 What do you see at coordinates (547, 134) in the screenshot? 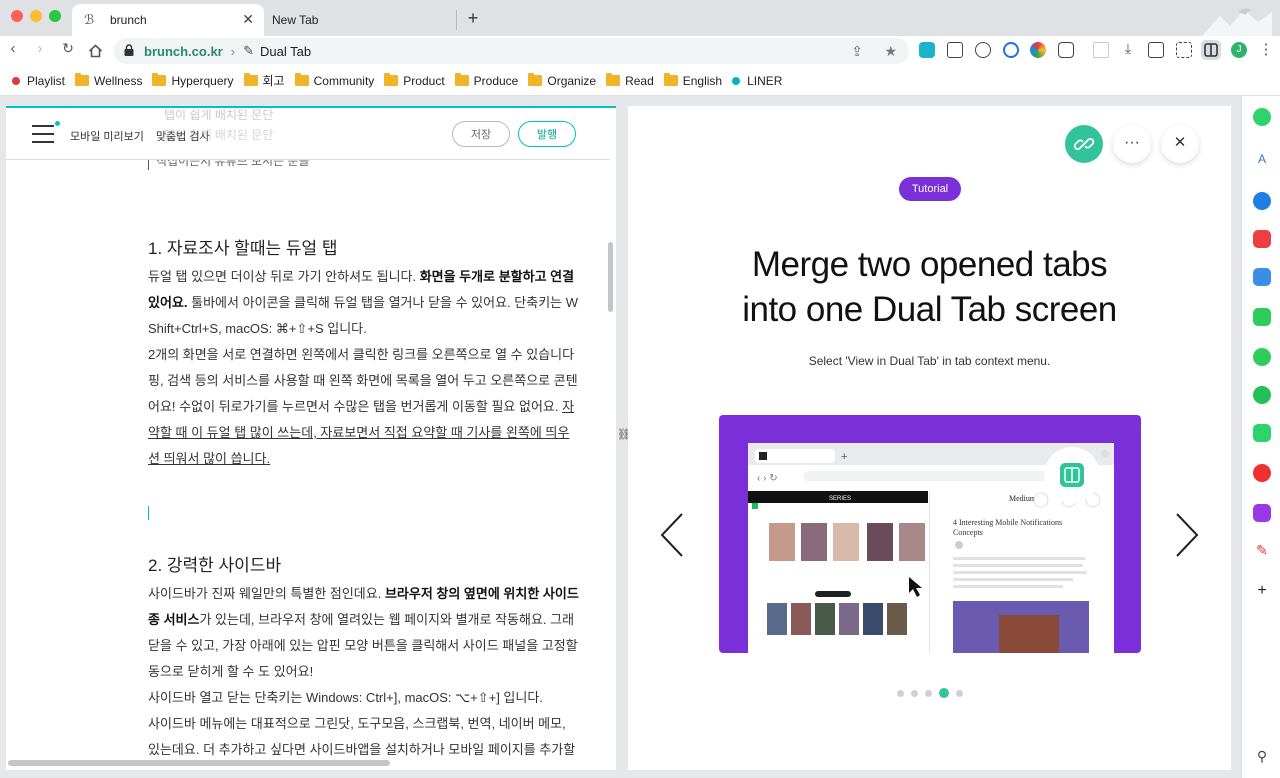
I see `publish-button: 발행` at bounding box center [547, 134].